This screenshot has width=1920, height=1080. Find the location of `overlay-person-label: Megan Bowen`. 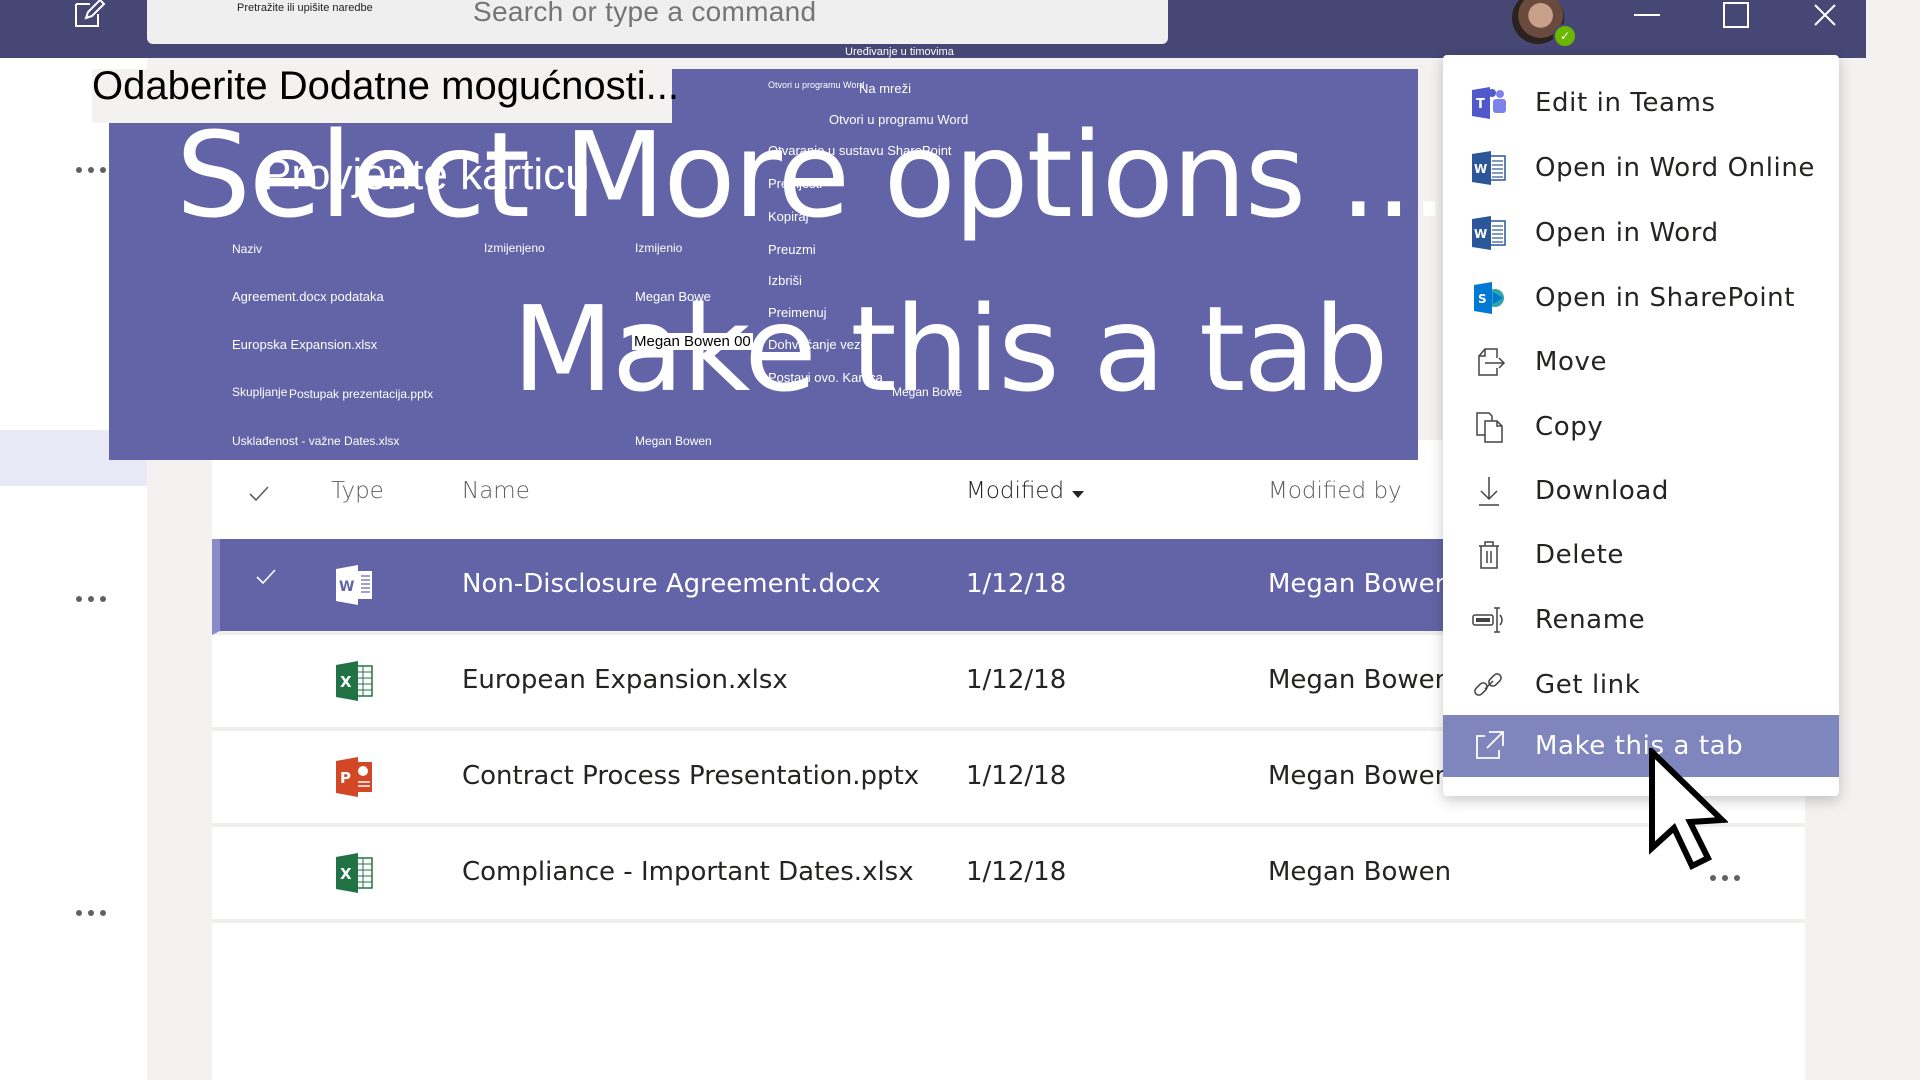

overlay-person-label: Megan Bowen is located at coordinates (673, 441).